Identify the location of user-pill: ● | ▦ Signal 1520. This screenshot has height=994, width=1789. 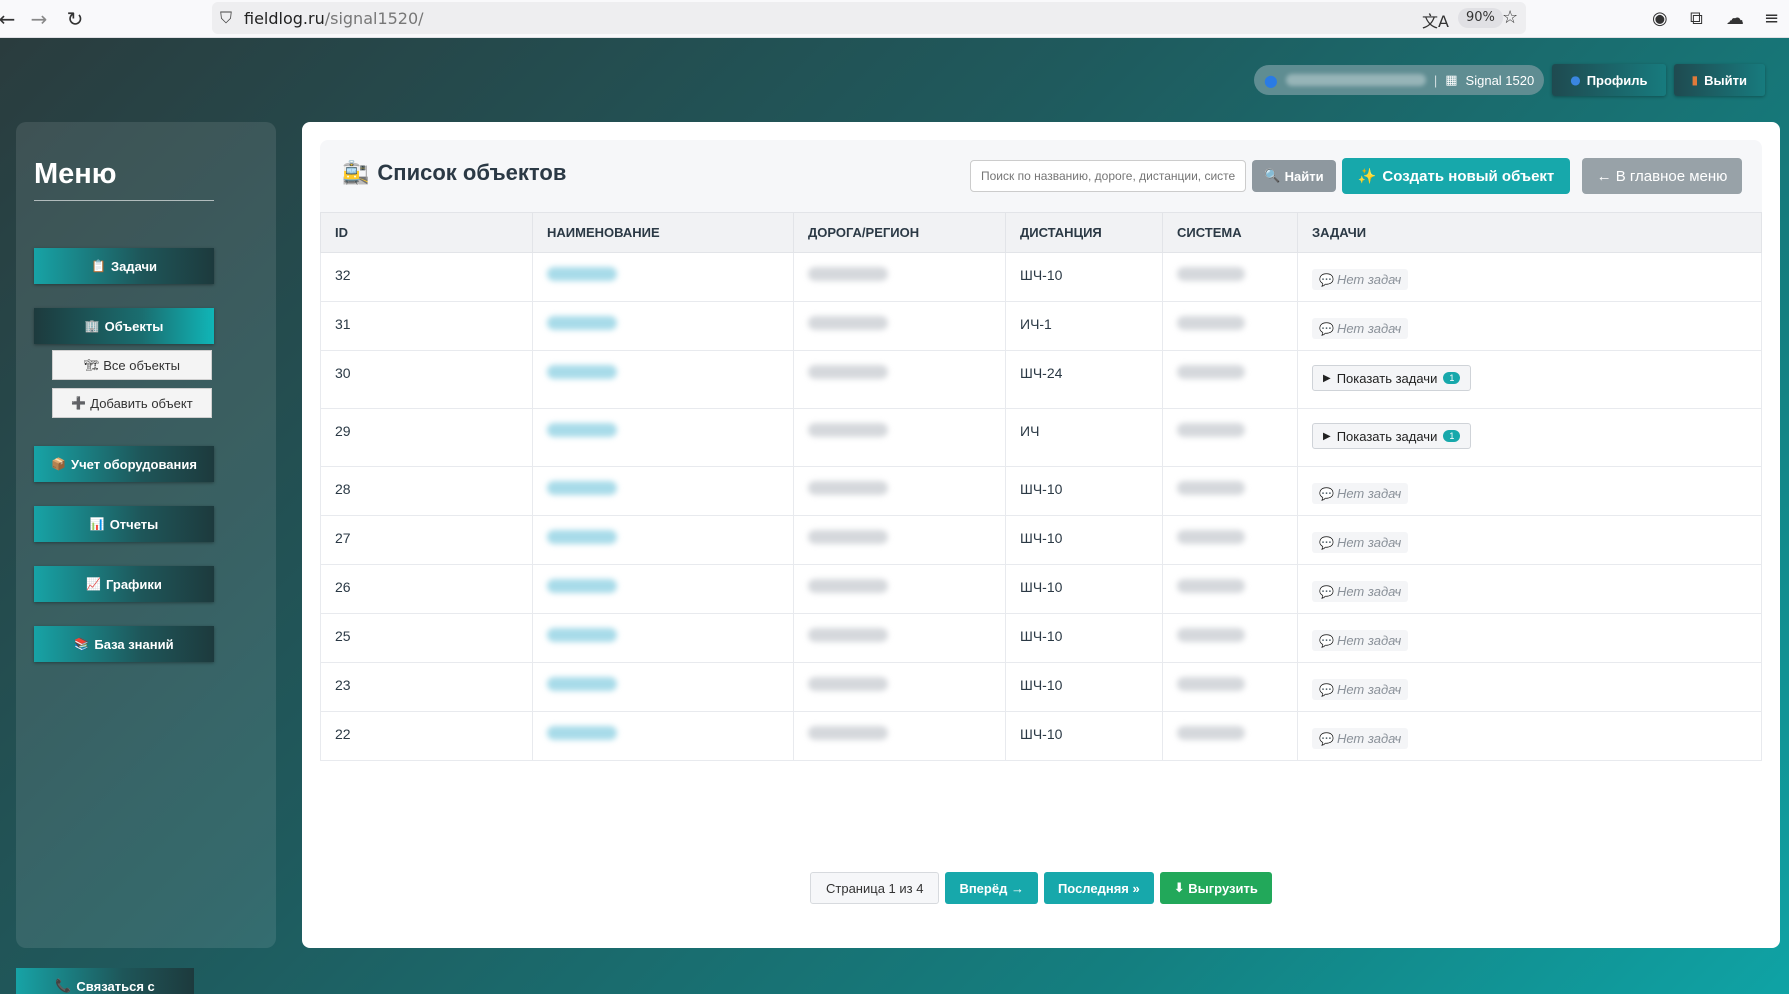
(1399, 80).